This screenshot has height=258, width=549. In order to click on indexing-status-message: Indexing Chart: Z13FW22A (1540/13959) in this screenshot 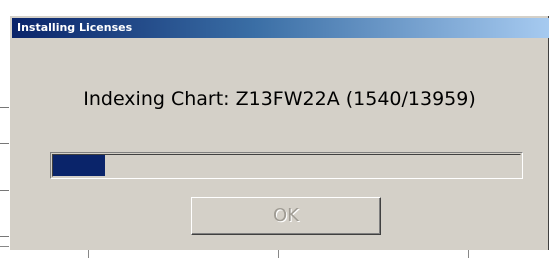, I will do `click(279, 99)`.